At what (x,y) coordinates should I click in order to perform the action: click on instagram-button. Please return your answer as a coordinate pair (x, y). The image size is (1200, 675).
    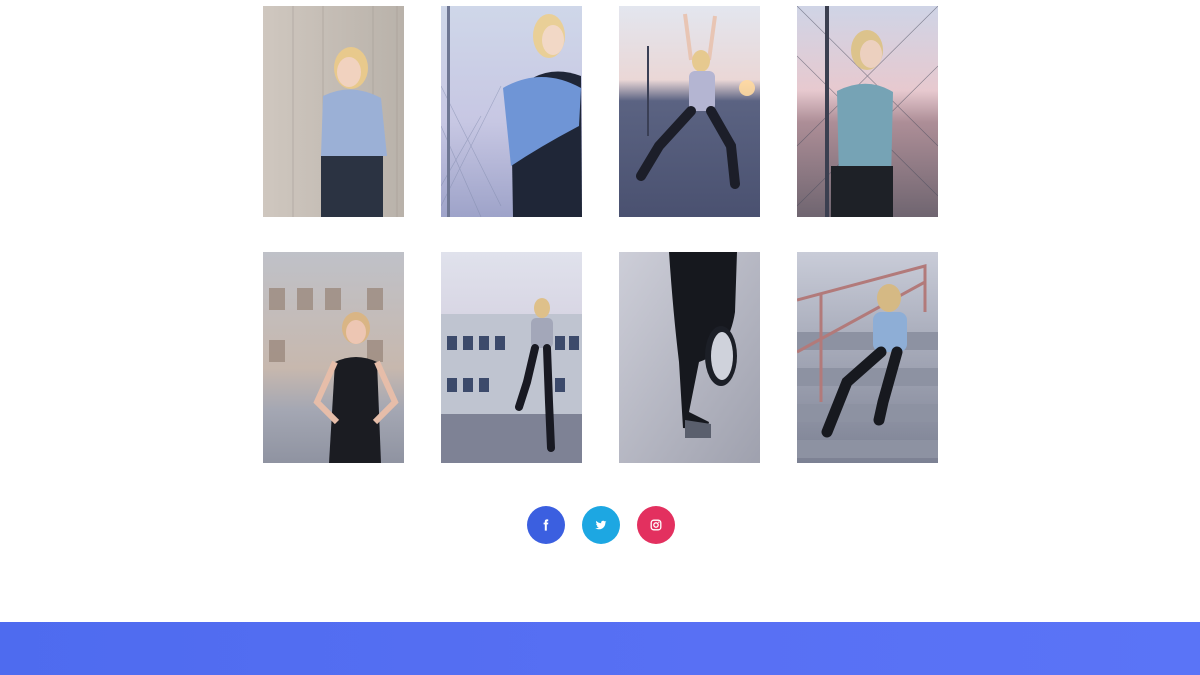
    Looking at the image, I should click on (656, 525).